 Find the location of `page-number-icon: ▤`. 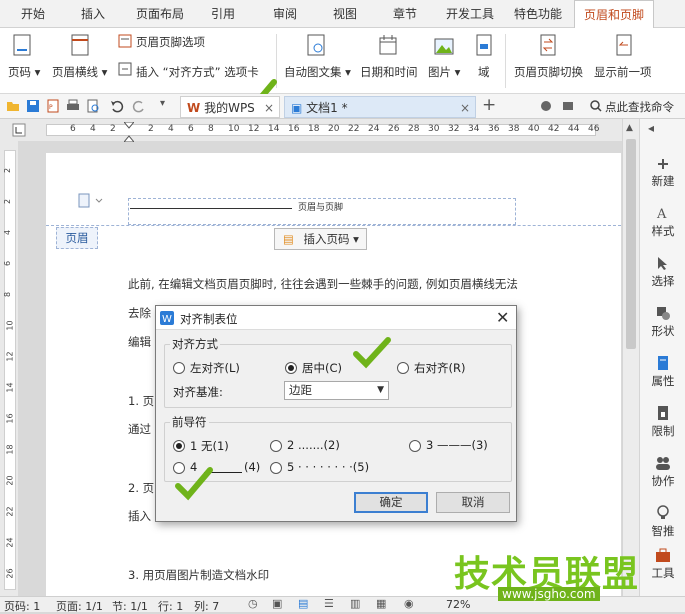

page-number-icon: ▤ is located at coordinates (288, 239).